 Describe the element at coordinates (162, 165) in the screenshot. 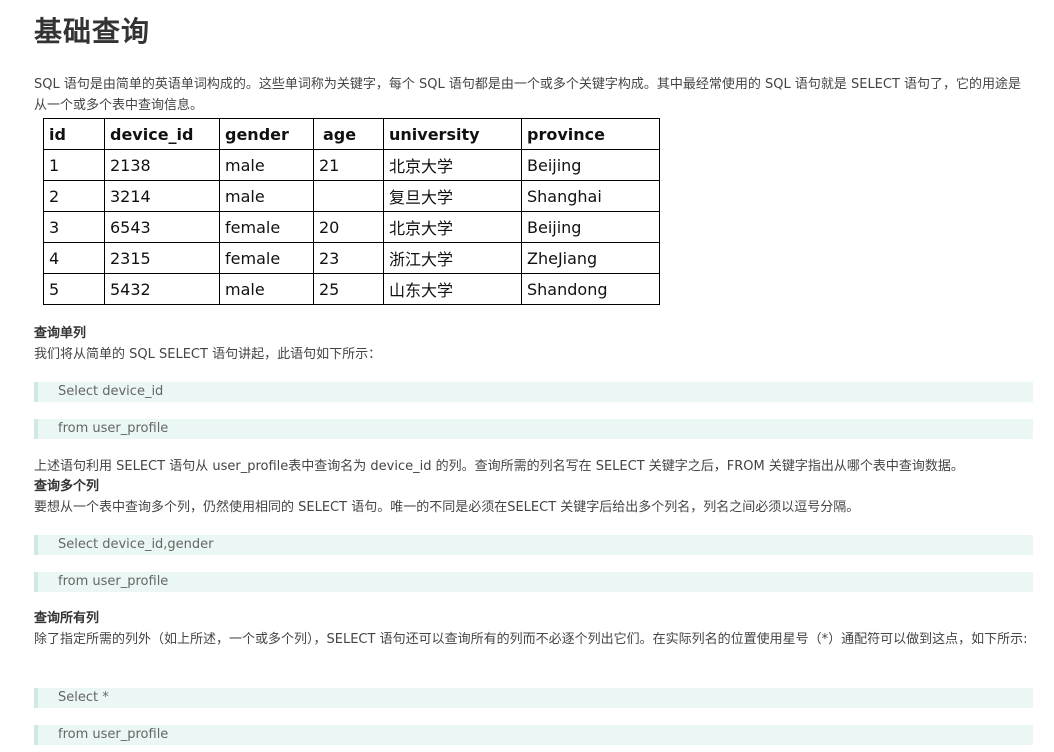

I see `cell-device-id: 2138` at that location.